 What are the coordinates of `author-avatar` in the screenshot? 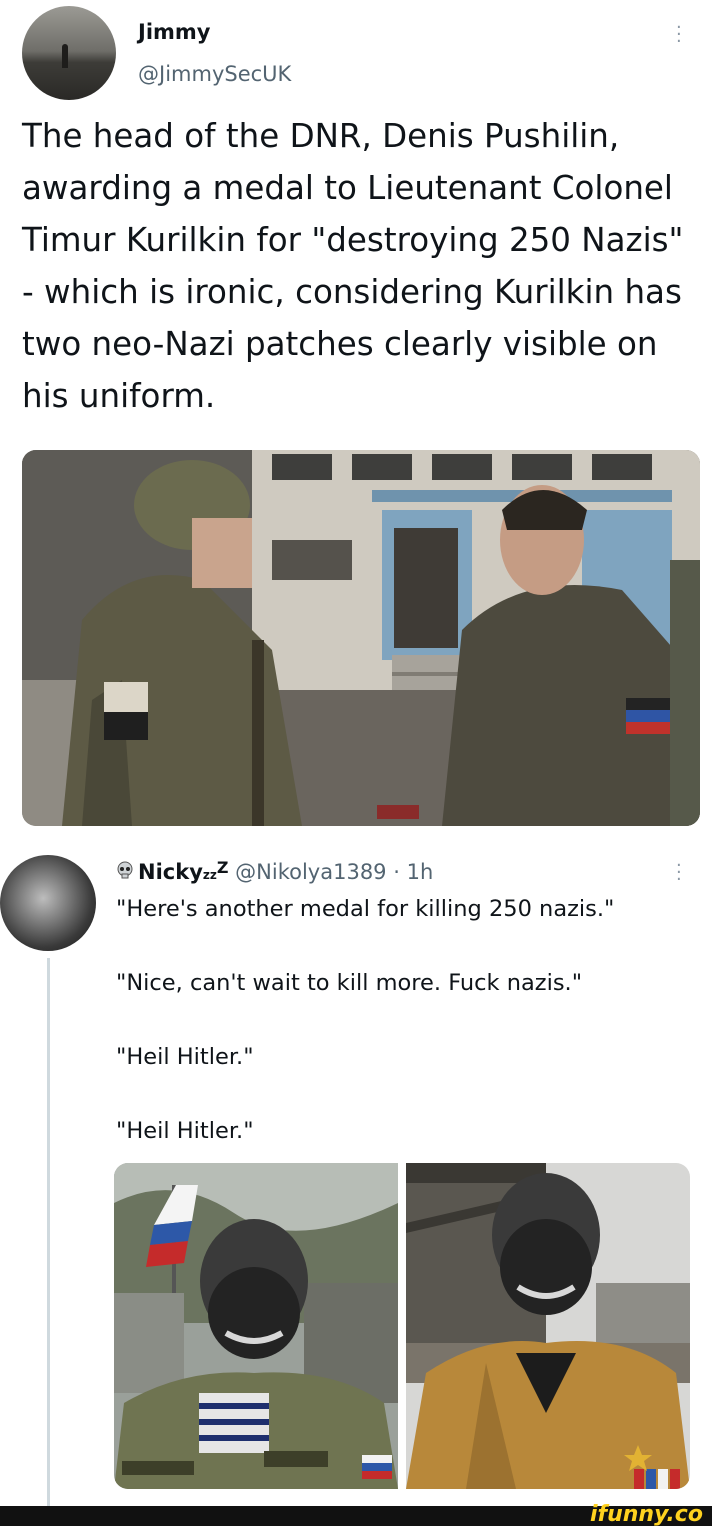 It's located at (69, 53).